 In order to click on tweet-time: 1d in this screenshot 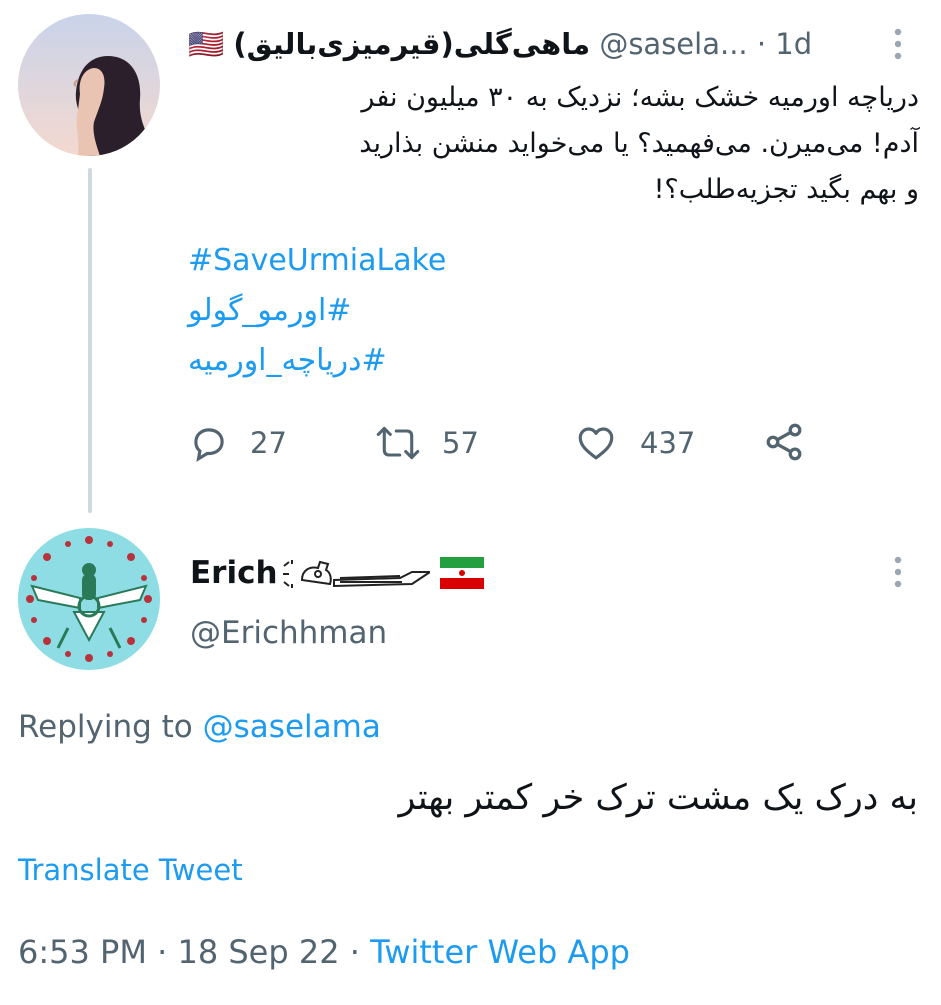, I will do `click(793, 44)`.